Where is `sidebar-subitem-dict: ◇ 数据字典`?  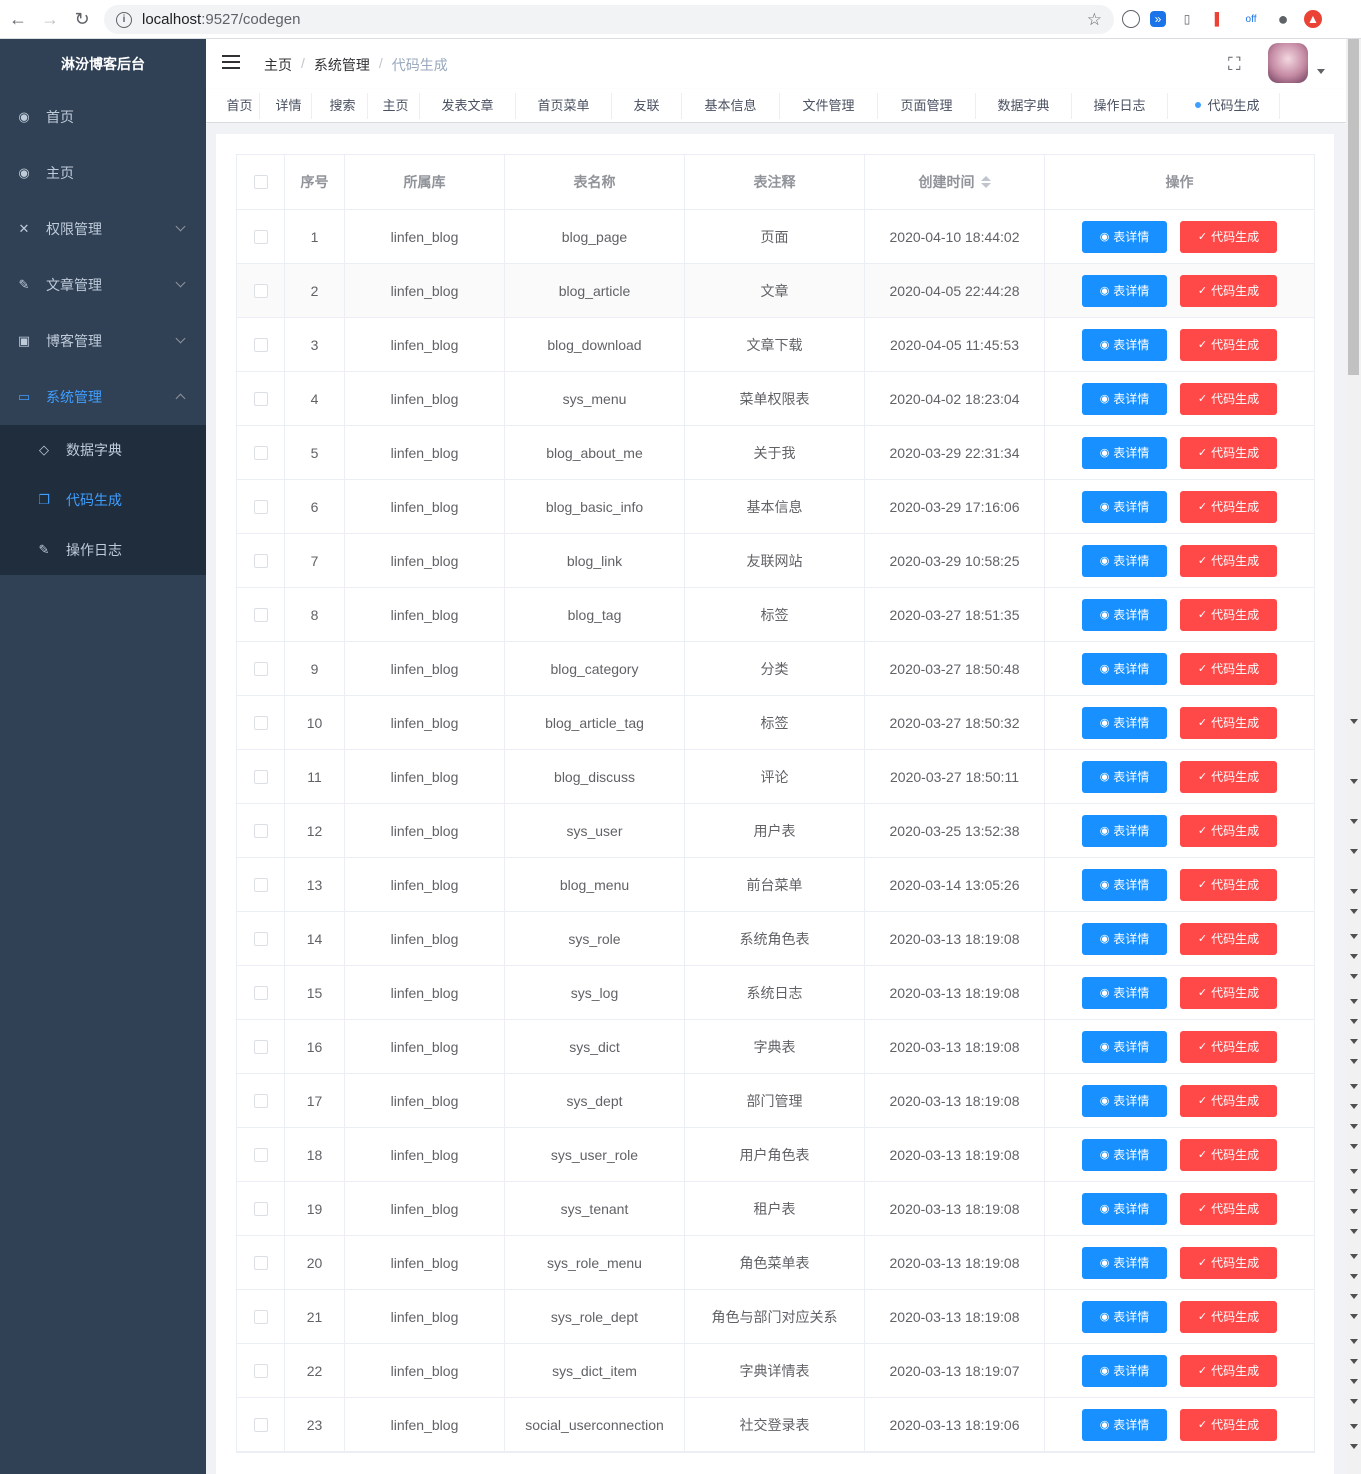
sidebar-subitem-dict: ◇ 数据字典 is located at coordinates (103, 450).